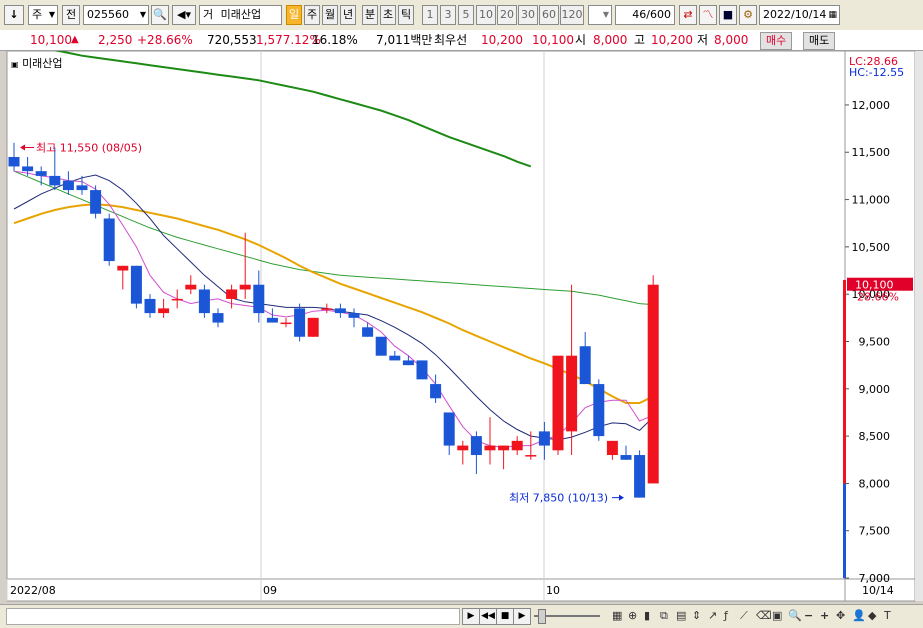 Image resolution: width=923 pixels, height=628 pixels. What do you see at coordinates (871, 247) in the screenshot?
I see `y-tick-label: 10,500` at bounding box center [871, 247].